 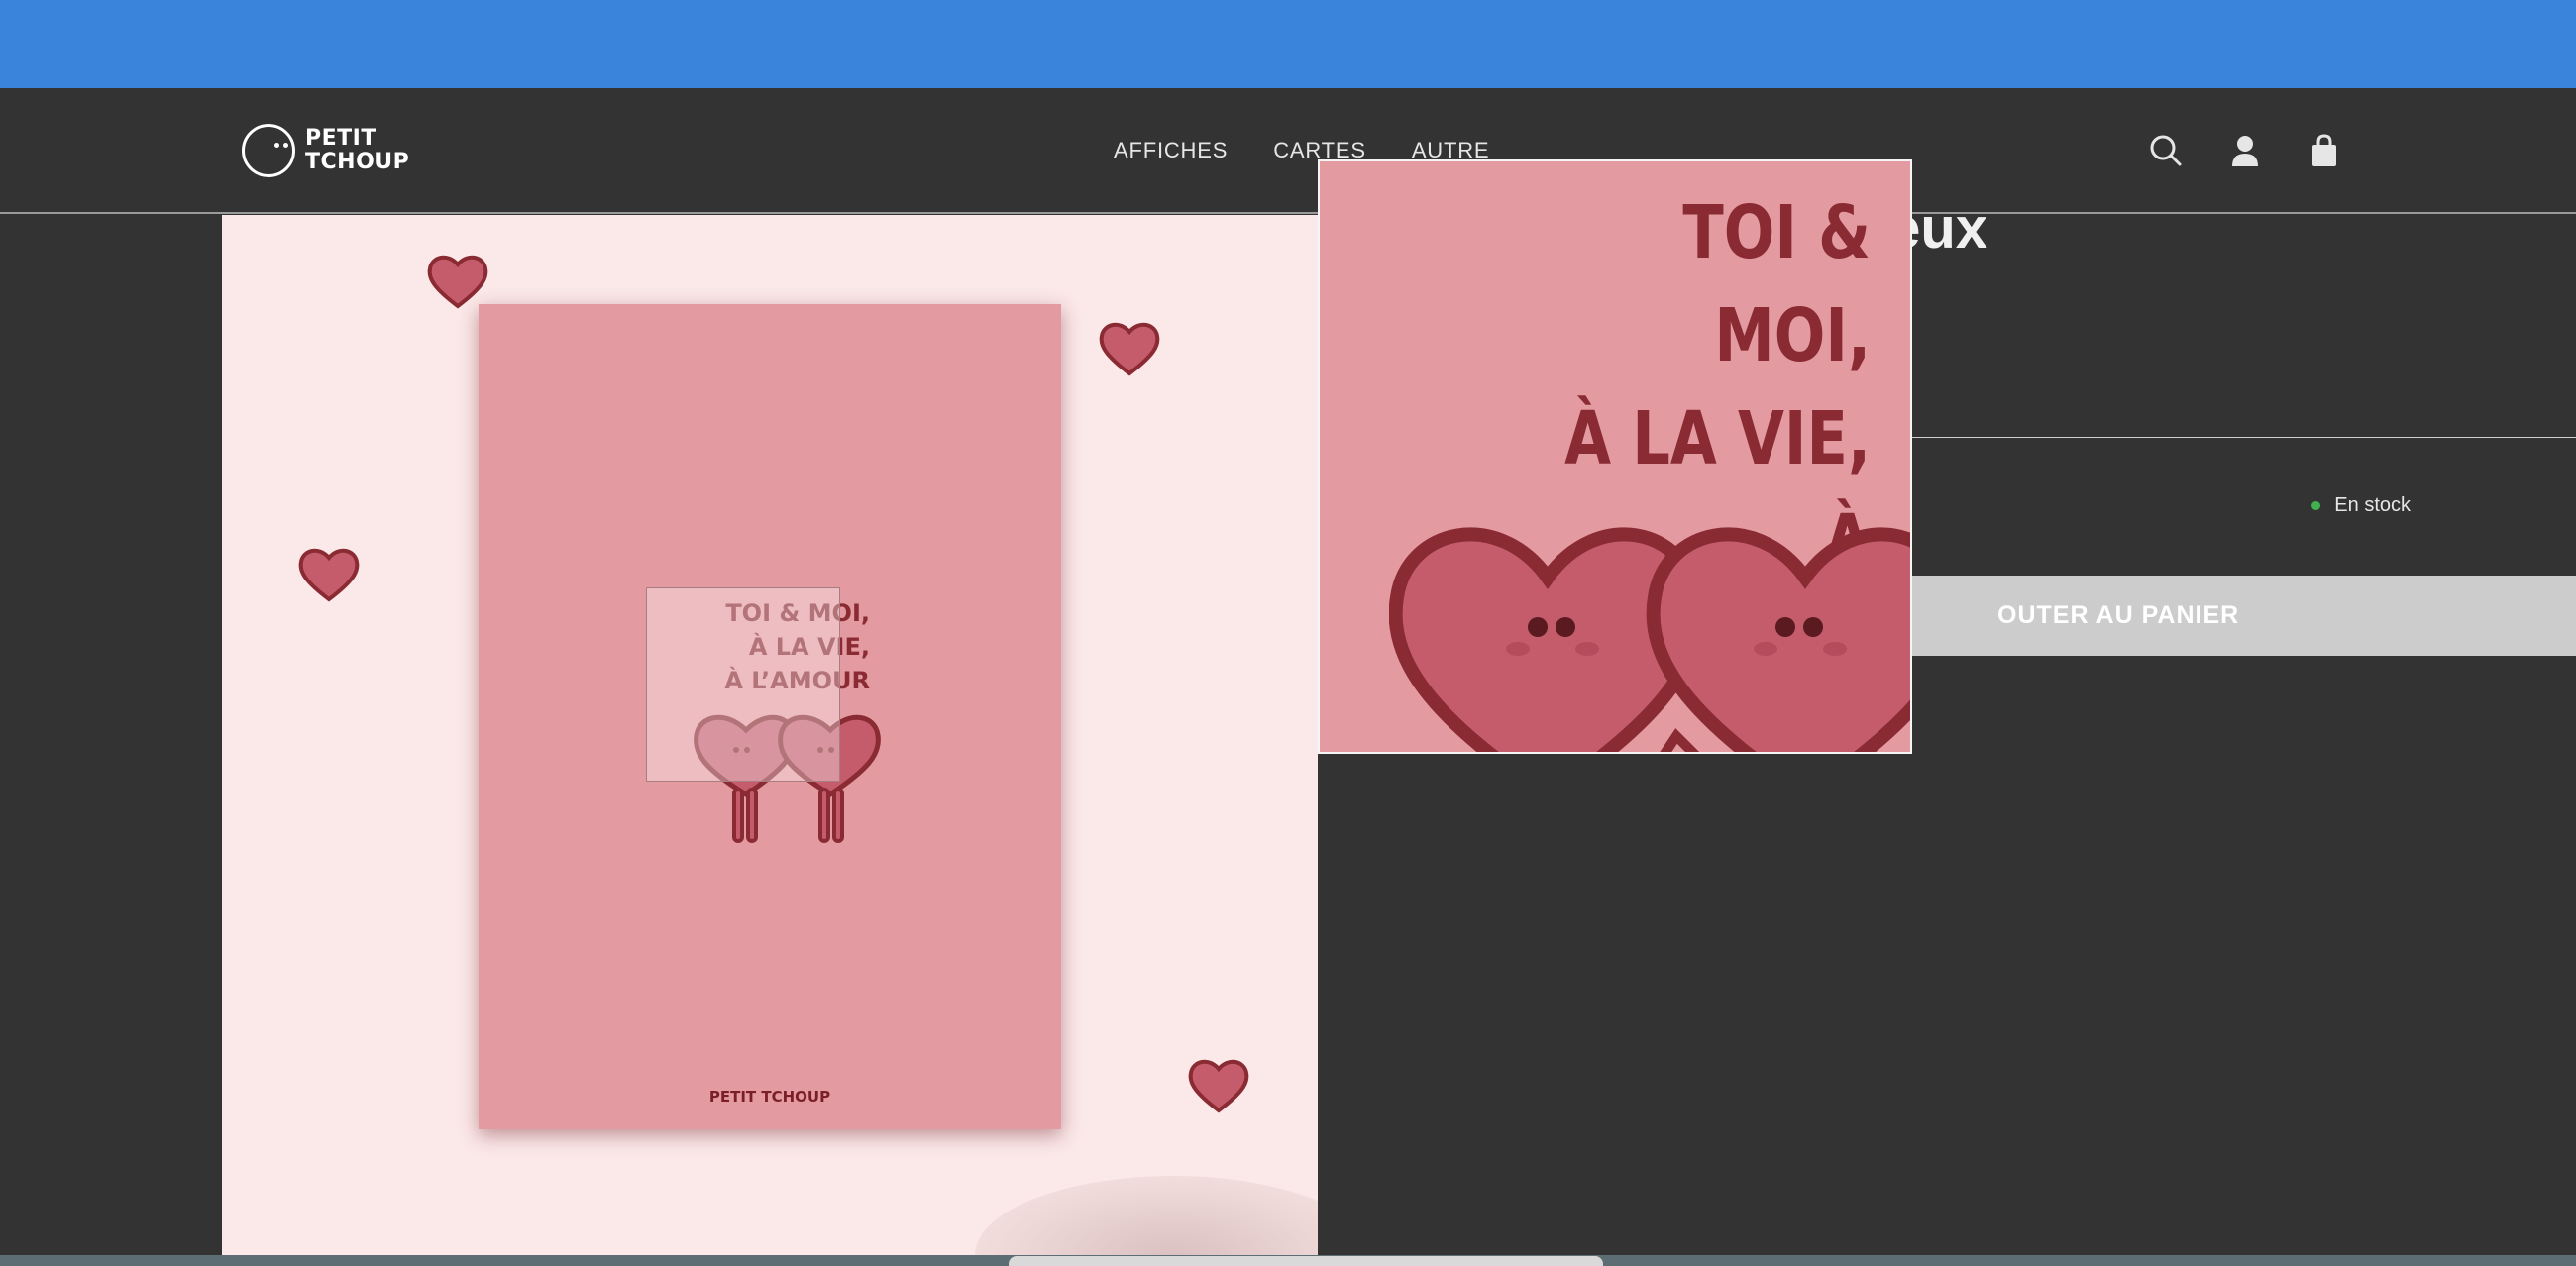 I want to click on announcement-bar, so click(x=1288, y=44).